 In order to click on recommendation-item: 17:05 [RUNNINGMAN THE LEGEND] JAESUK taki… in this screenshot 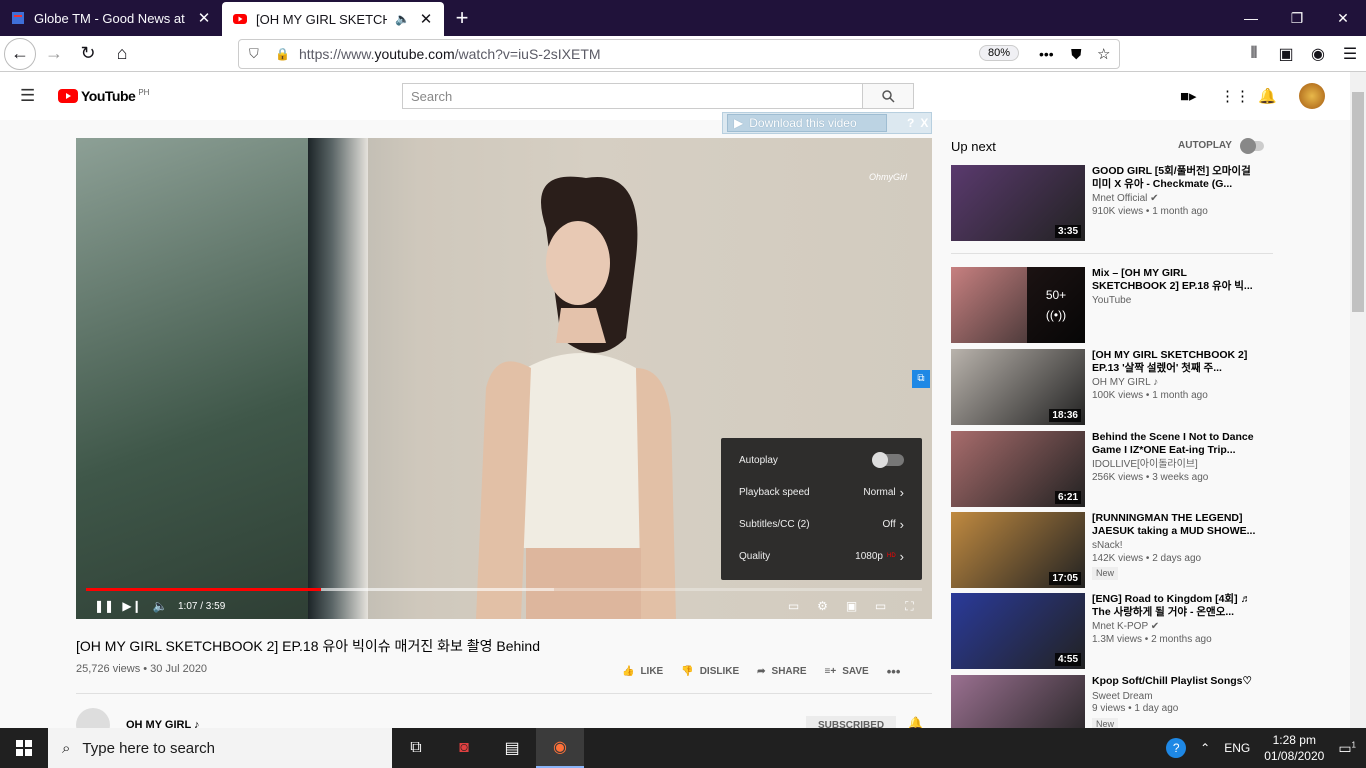, I will do `click(1111, 550)`.